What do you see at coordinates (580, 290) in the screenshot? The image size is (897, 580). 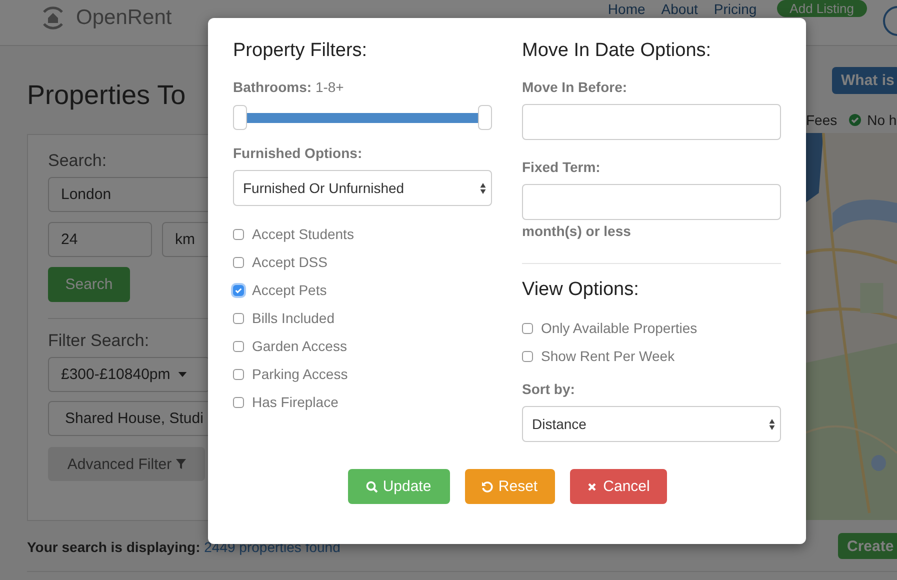 I see `section-title: View Options:` at bounding box center [580, 290].